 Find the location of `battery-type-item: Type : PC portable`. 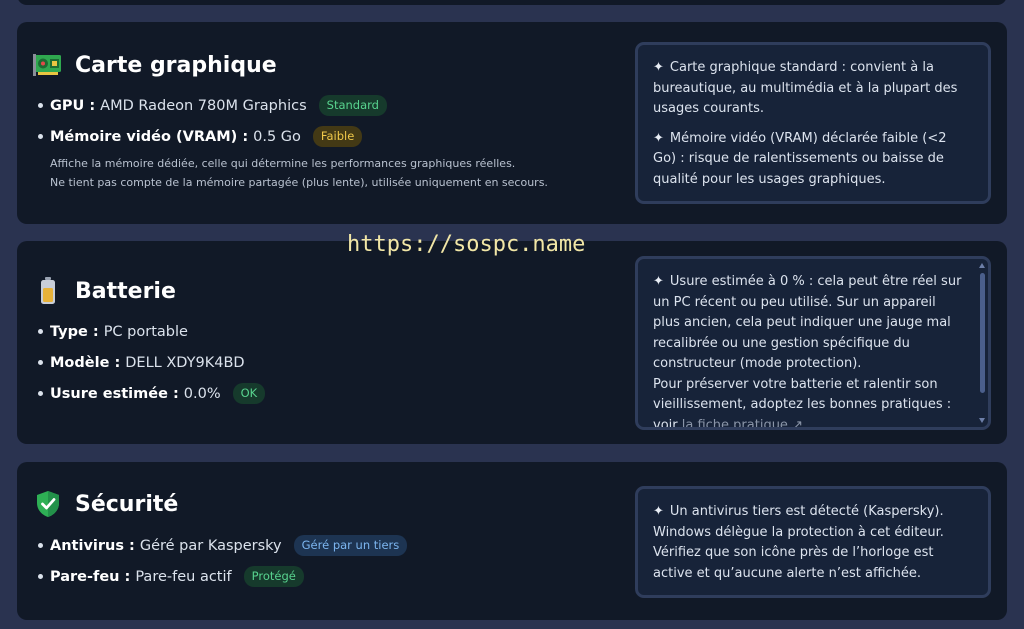

battery-type-item: Type : PC portable is located at coordinates (151, 331).